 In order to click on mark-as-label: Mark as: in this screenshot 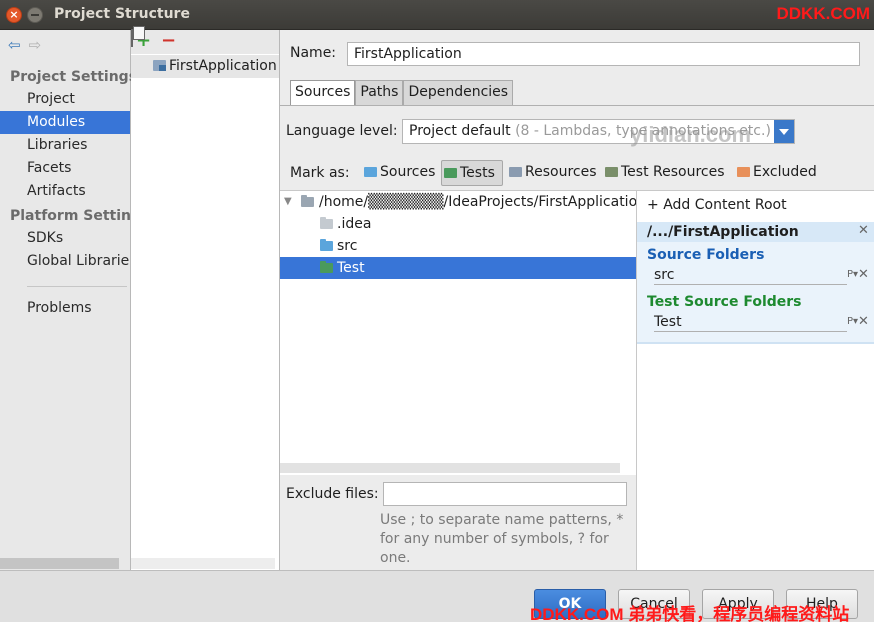, I will do `click(320, 173)`.